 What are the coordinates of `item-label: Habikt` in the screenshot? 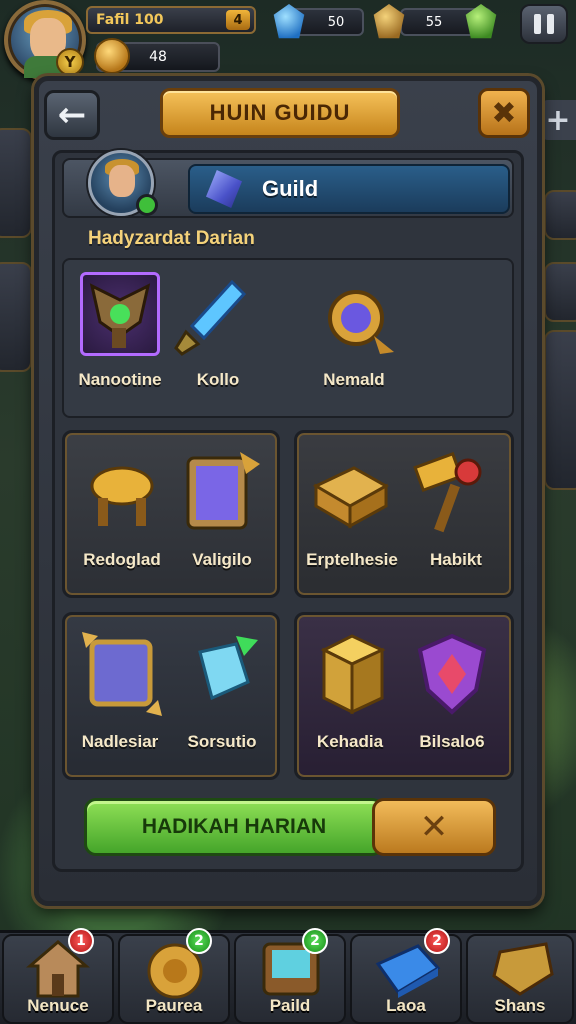 It's located at (456, 559).